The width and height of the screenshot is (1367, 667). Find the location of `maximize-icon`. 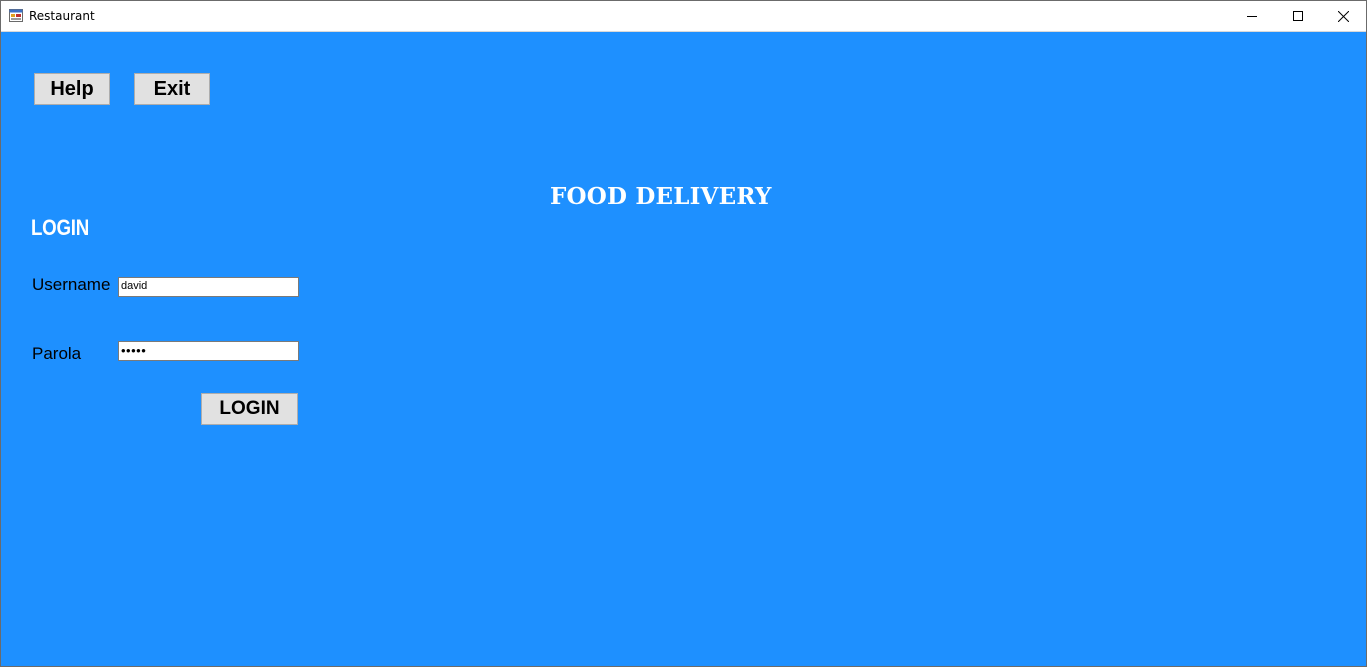

maximize-icon is located at coordinates (1298, 16).